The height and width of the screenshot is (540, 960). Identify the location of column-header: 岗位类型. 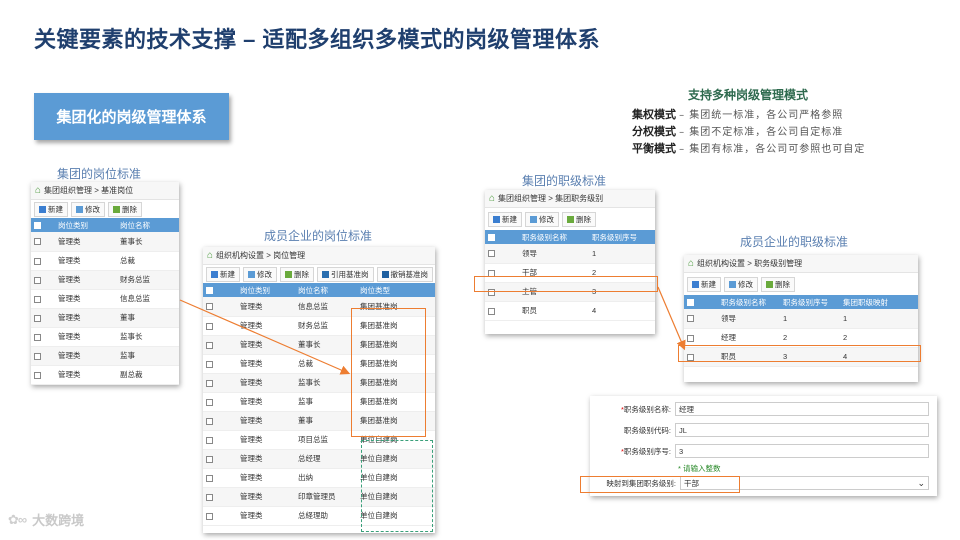
(396, 290).